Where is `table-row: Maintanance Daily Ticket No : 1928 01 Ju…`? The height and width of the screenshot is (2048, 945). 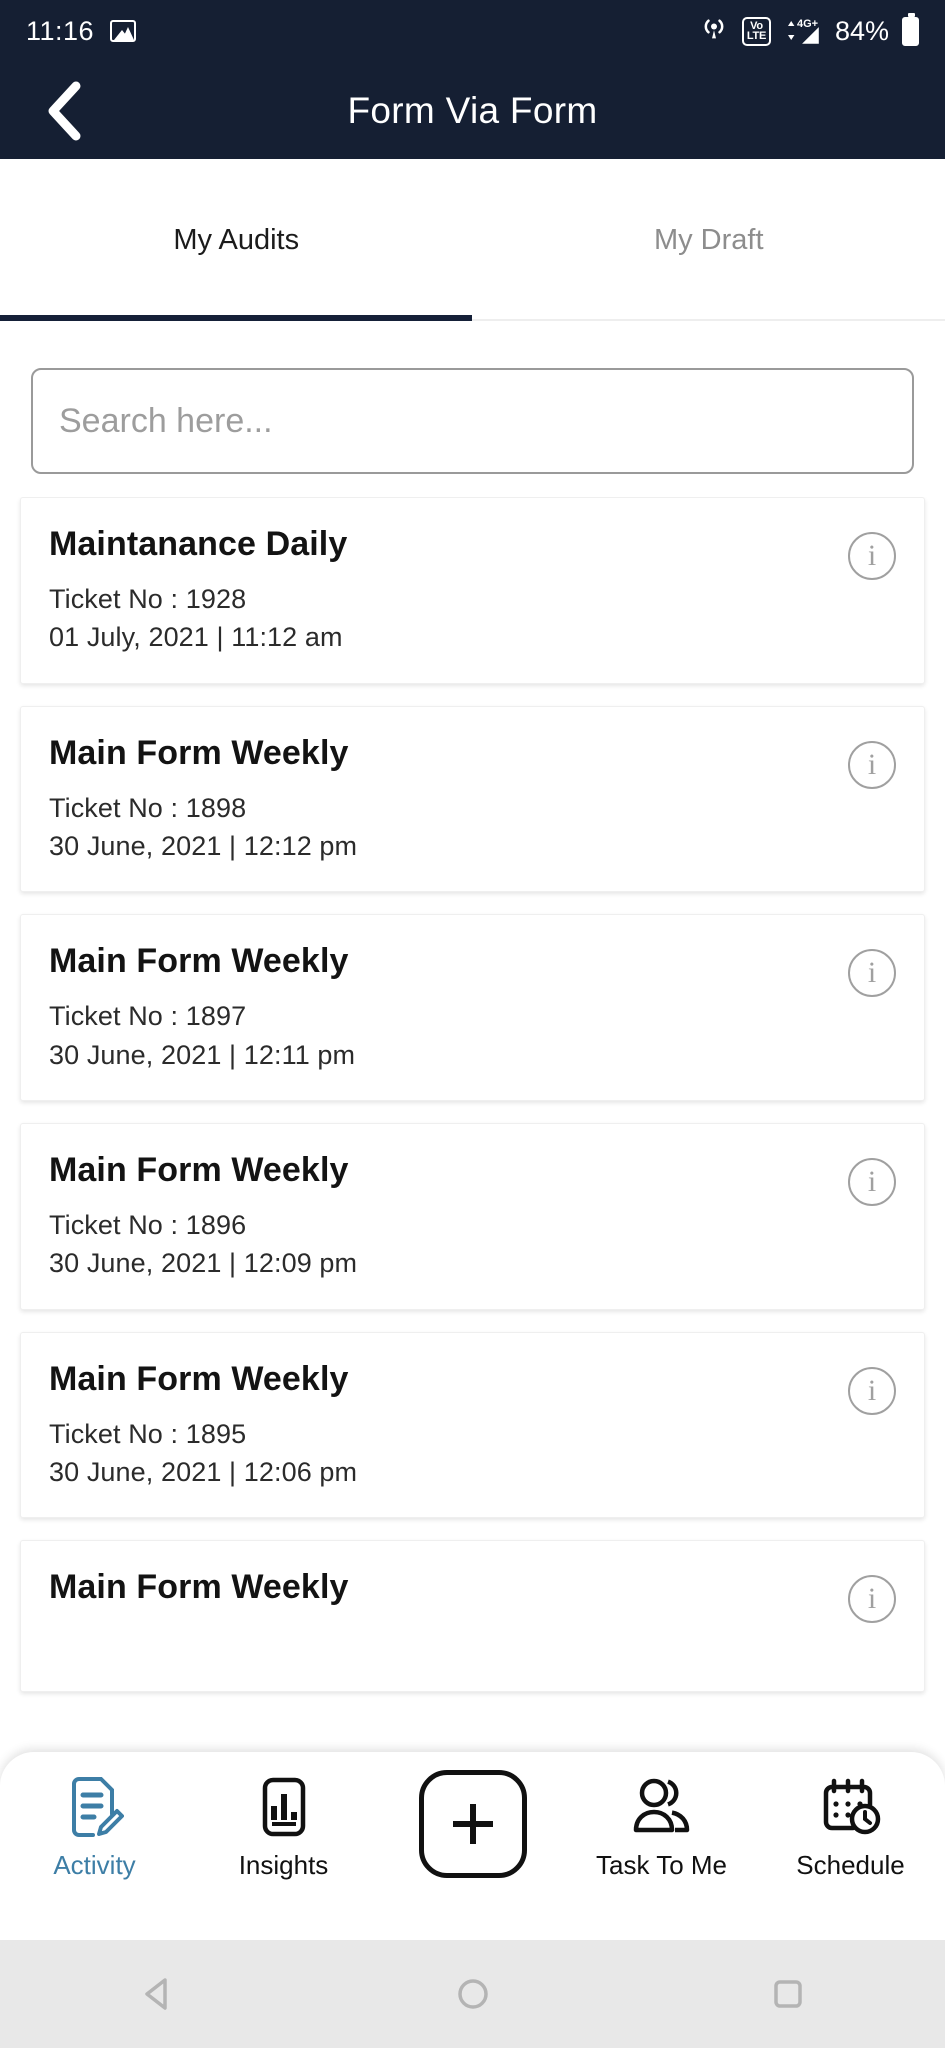
table-row: Maintanance Daily Ticket No : 1928 01 Ju… is located at coordinates (472, 590).